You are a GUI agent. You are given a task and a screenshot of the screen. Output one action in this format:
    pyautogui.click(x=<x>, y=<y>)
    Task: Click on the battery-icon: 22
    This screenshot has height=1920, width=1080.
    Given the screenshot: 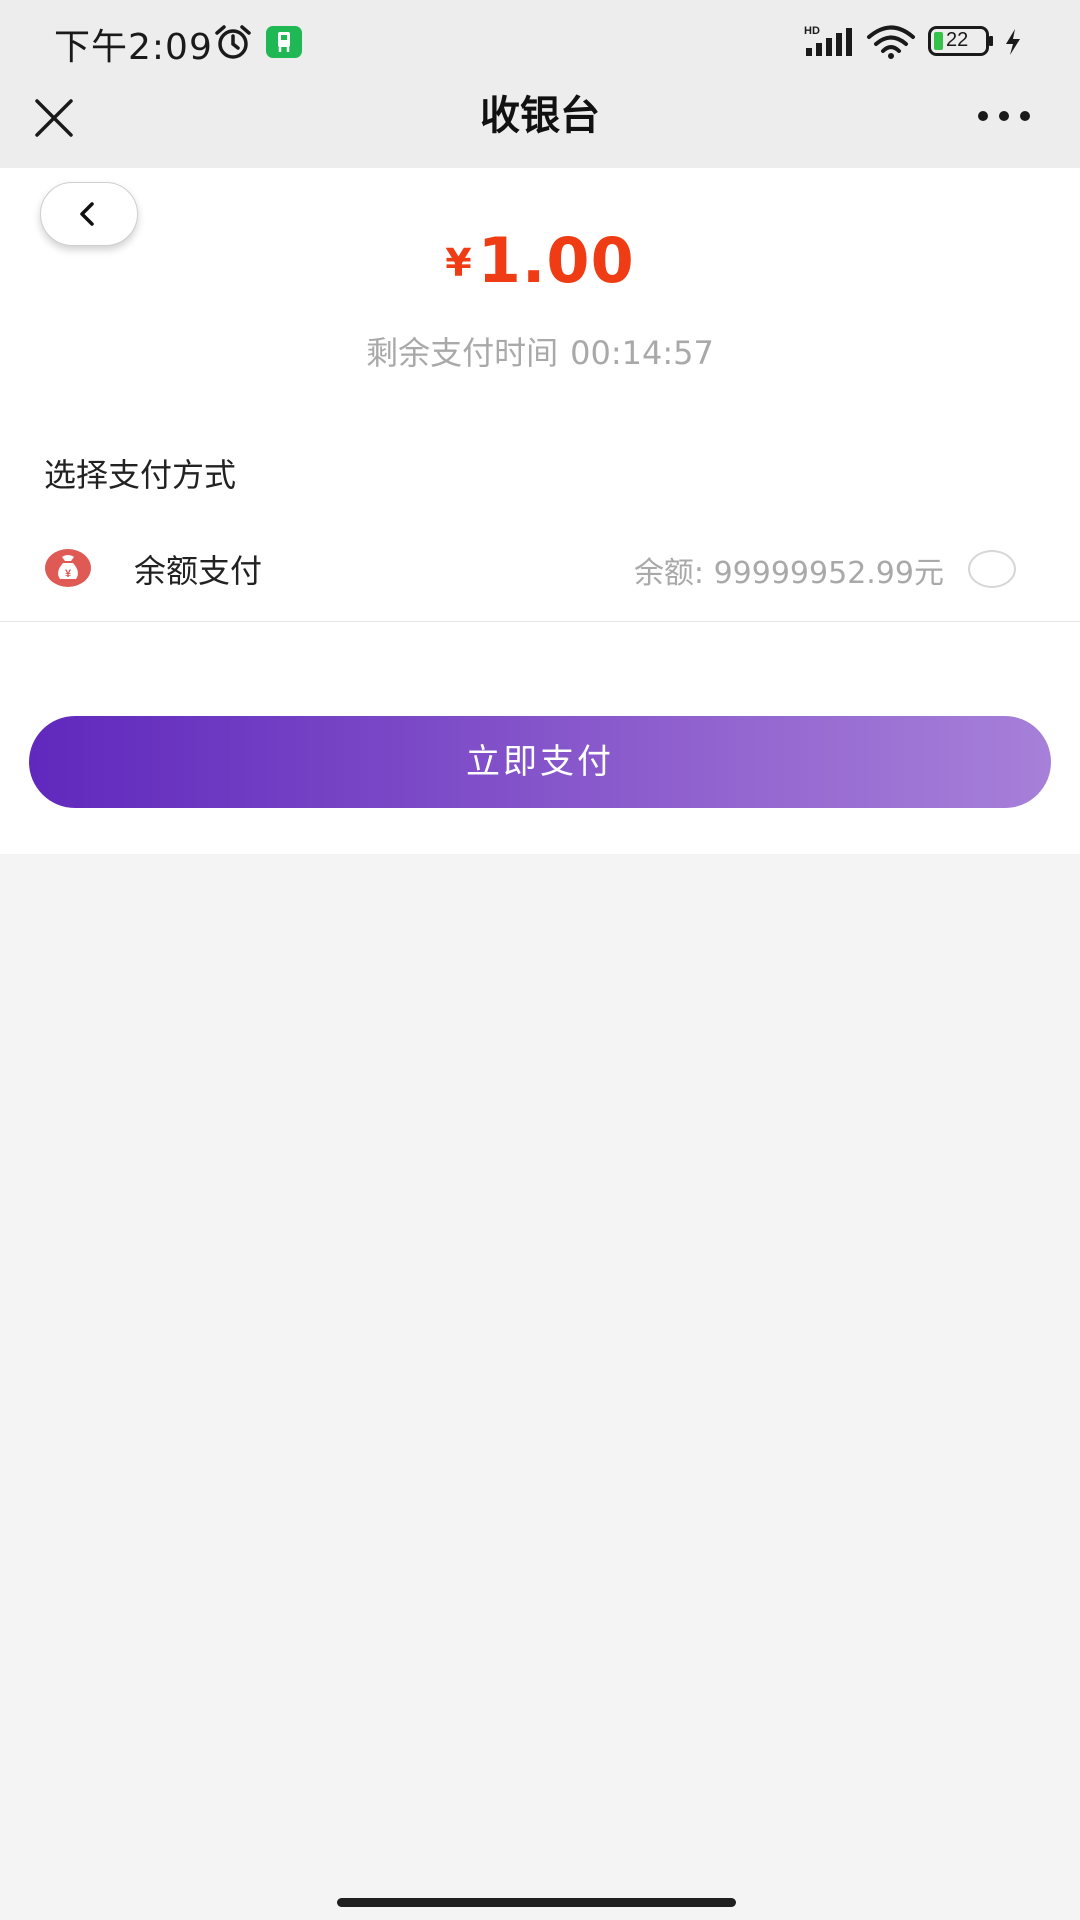 What is the action you would take?
    pyautogui.click(x=961, y=41)
    